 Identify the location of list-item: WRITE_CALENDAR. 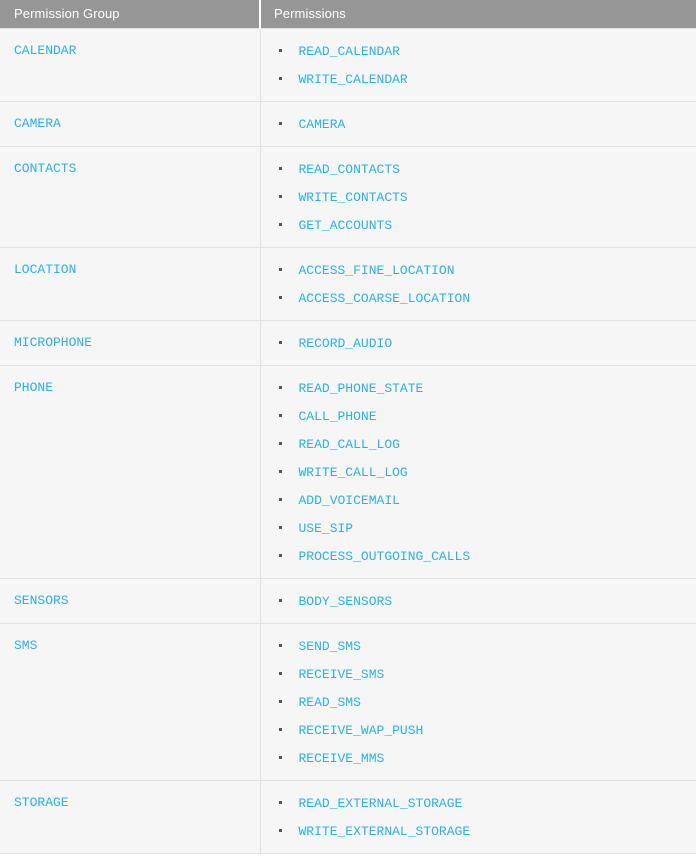
(478, 79).